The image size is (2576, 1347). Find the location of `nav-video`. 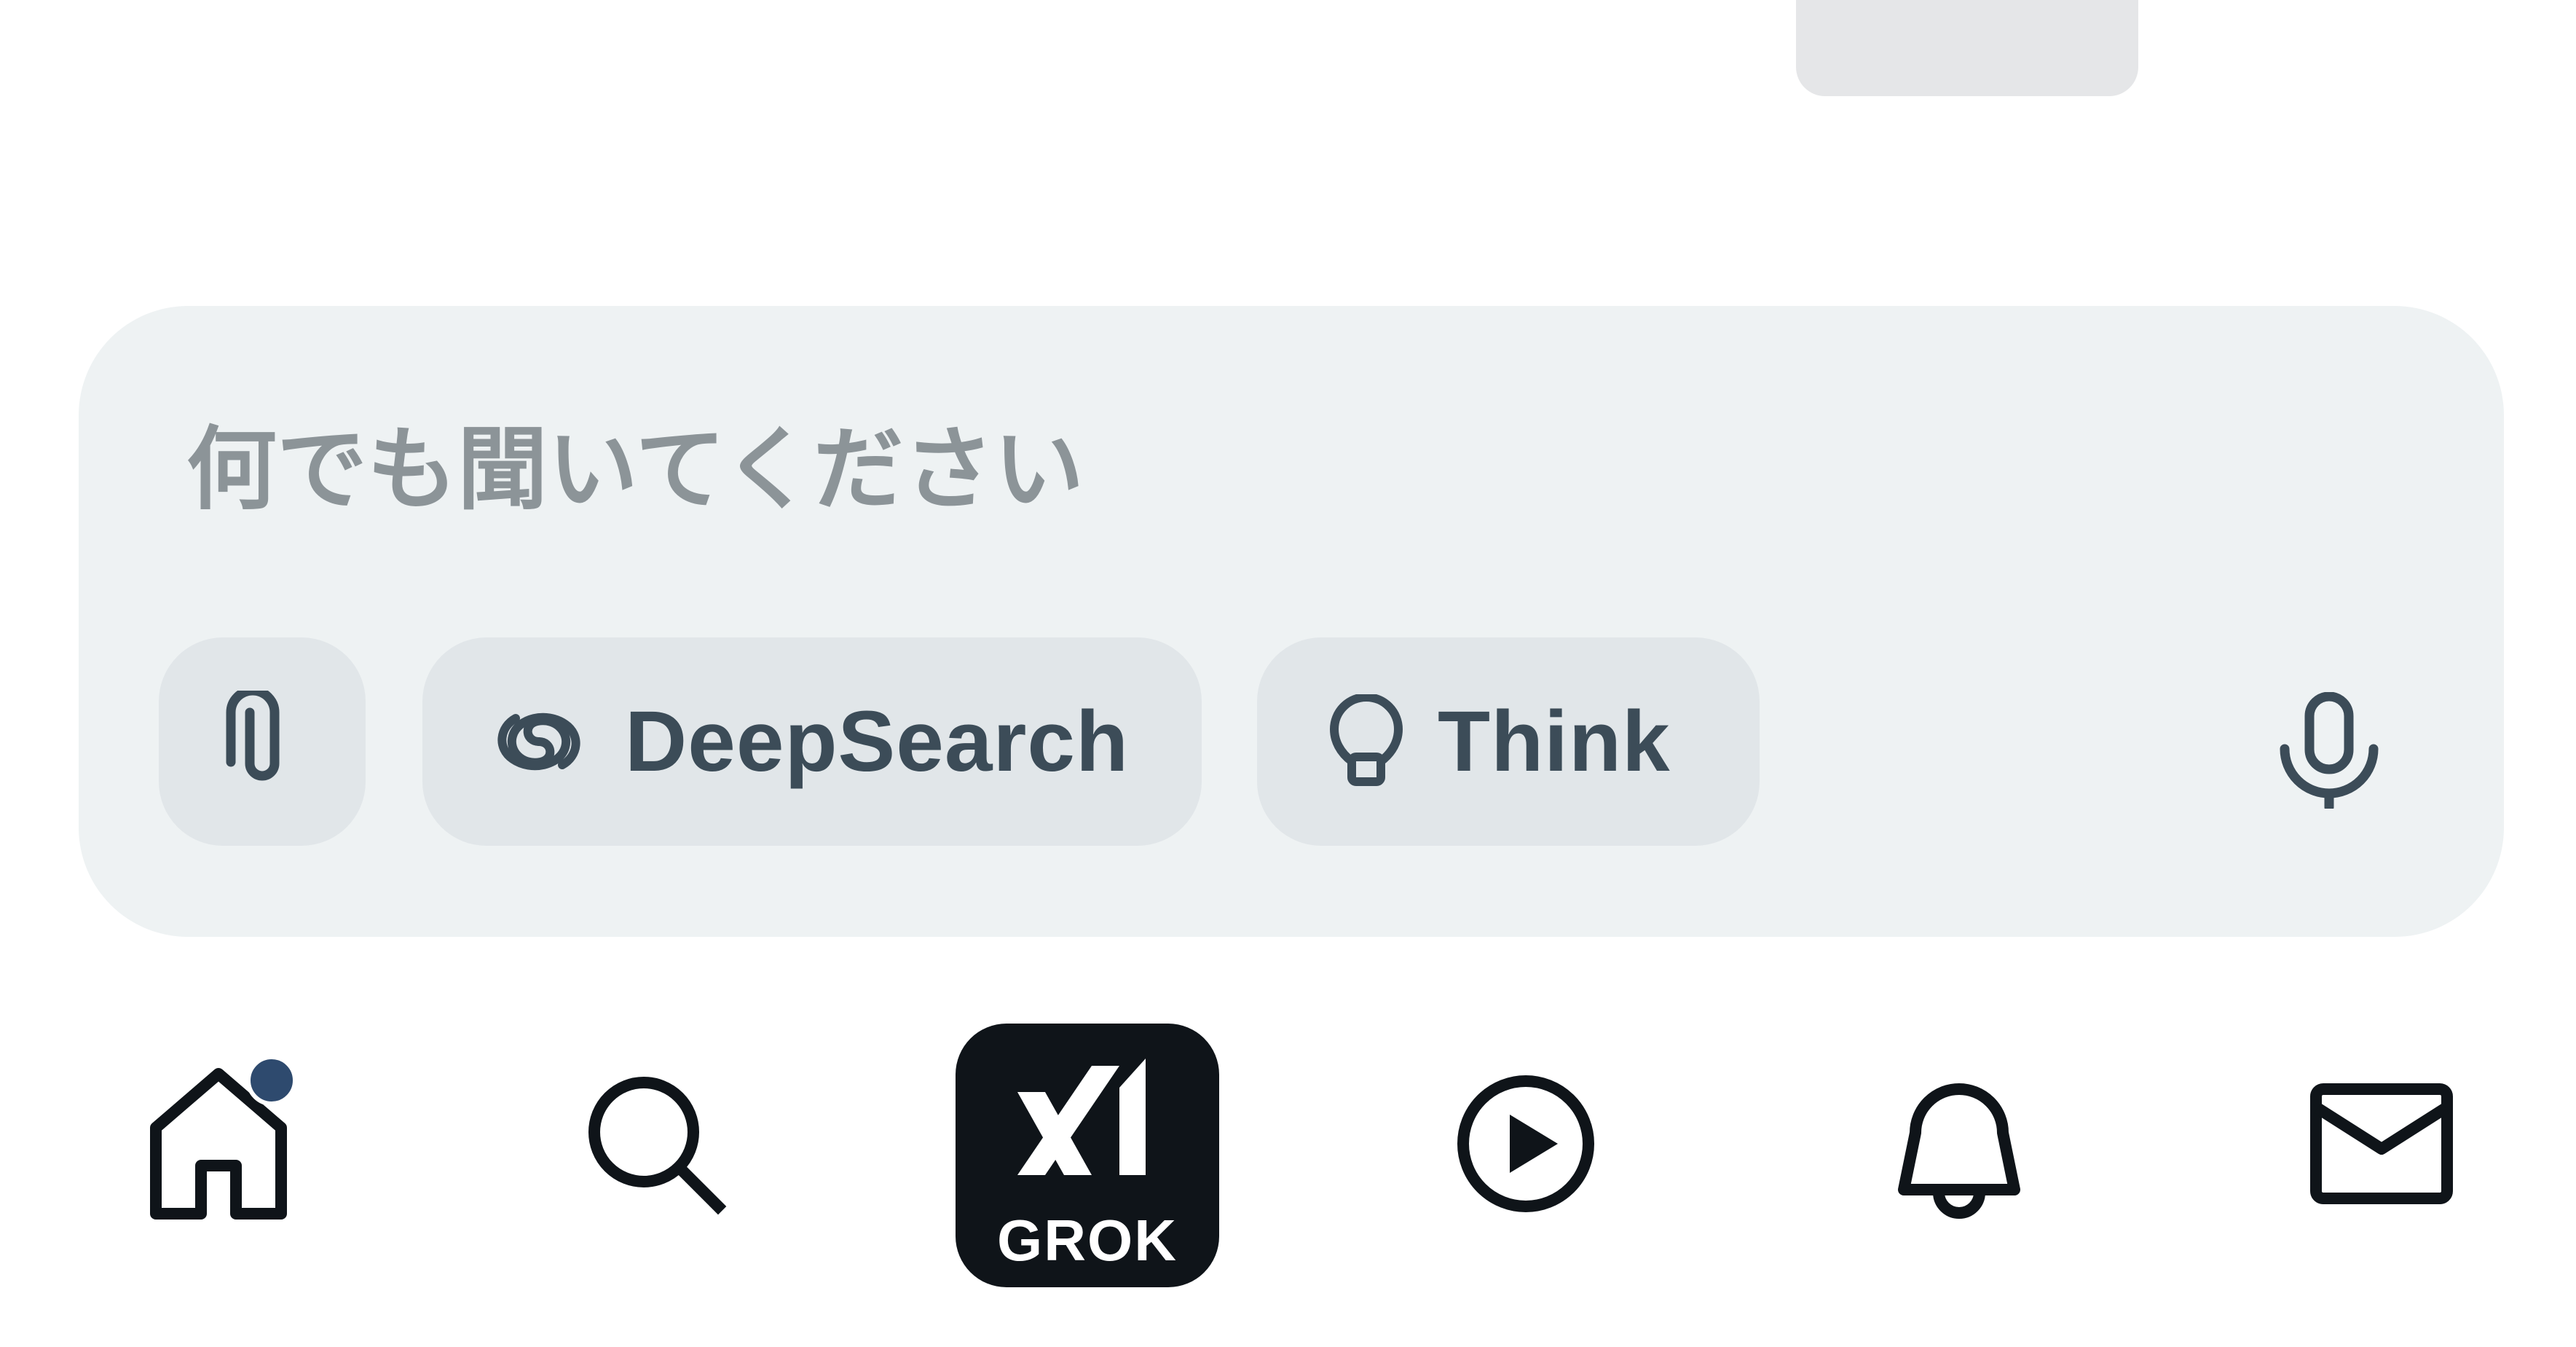

nav-video is located at coordinates (1525, 1143).